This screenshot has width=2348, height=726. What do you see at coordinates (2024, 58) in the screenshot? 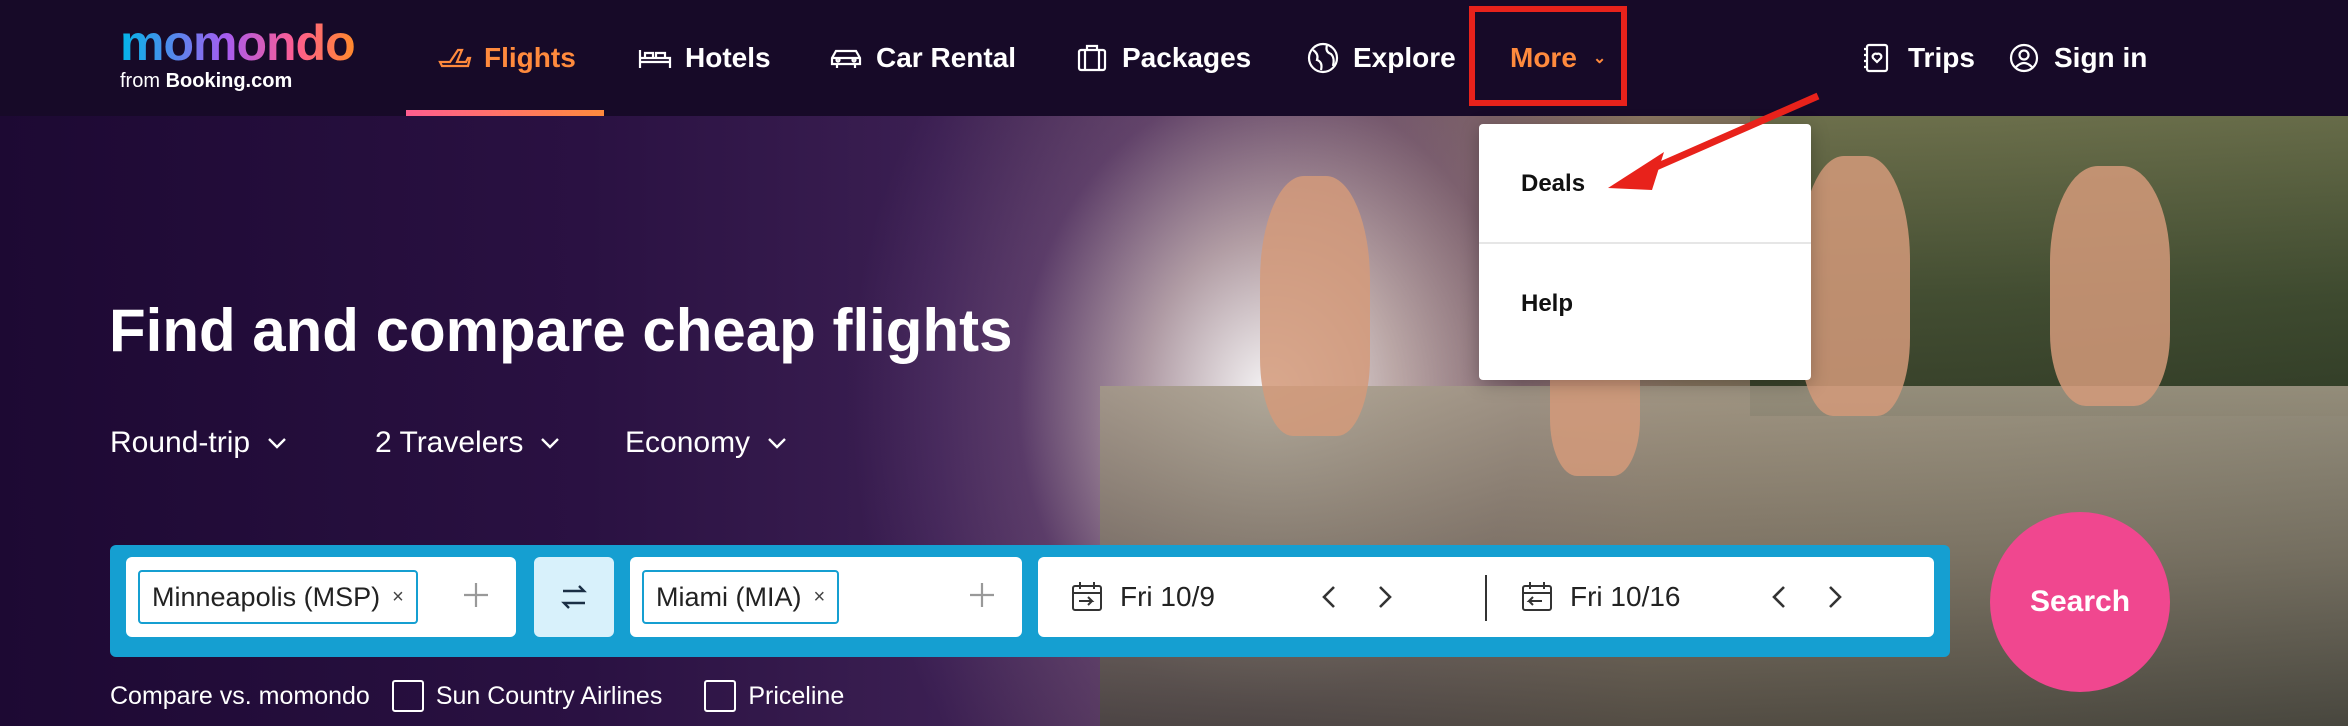
I see `user-icon` at bounding box center [2024, 58].